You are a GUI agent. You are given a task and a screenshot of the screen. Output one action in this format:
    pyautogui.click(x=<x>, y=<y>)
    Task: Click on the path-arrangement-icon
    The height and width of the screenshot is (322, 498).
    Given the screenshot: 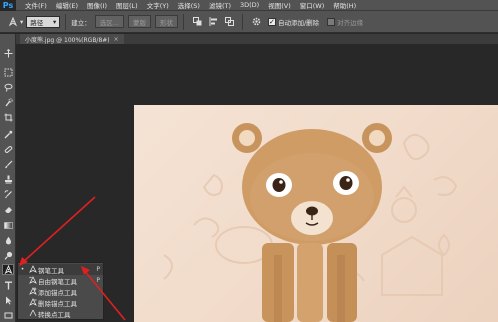 What is the action you would take?
    pyautogui.click(x=230, y=22)
    